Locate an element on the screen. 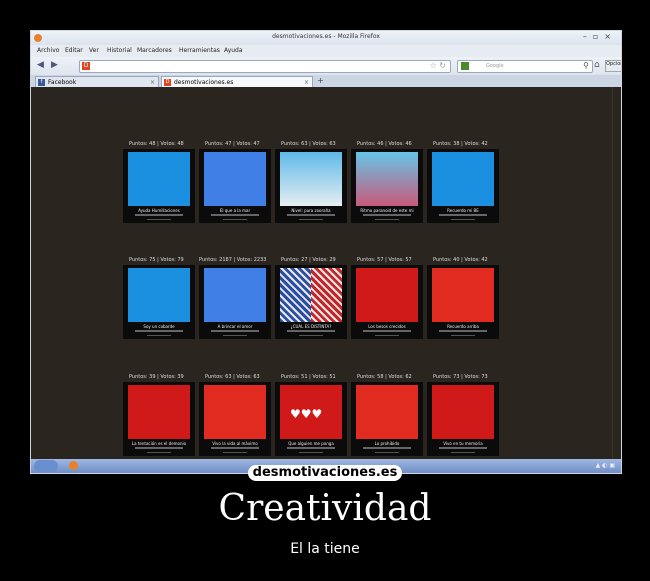  menu-editar: Editar is located at coordinates (74, 50).